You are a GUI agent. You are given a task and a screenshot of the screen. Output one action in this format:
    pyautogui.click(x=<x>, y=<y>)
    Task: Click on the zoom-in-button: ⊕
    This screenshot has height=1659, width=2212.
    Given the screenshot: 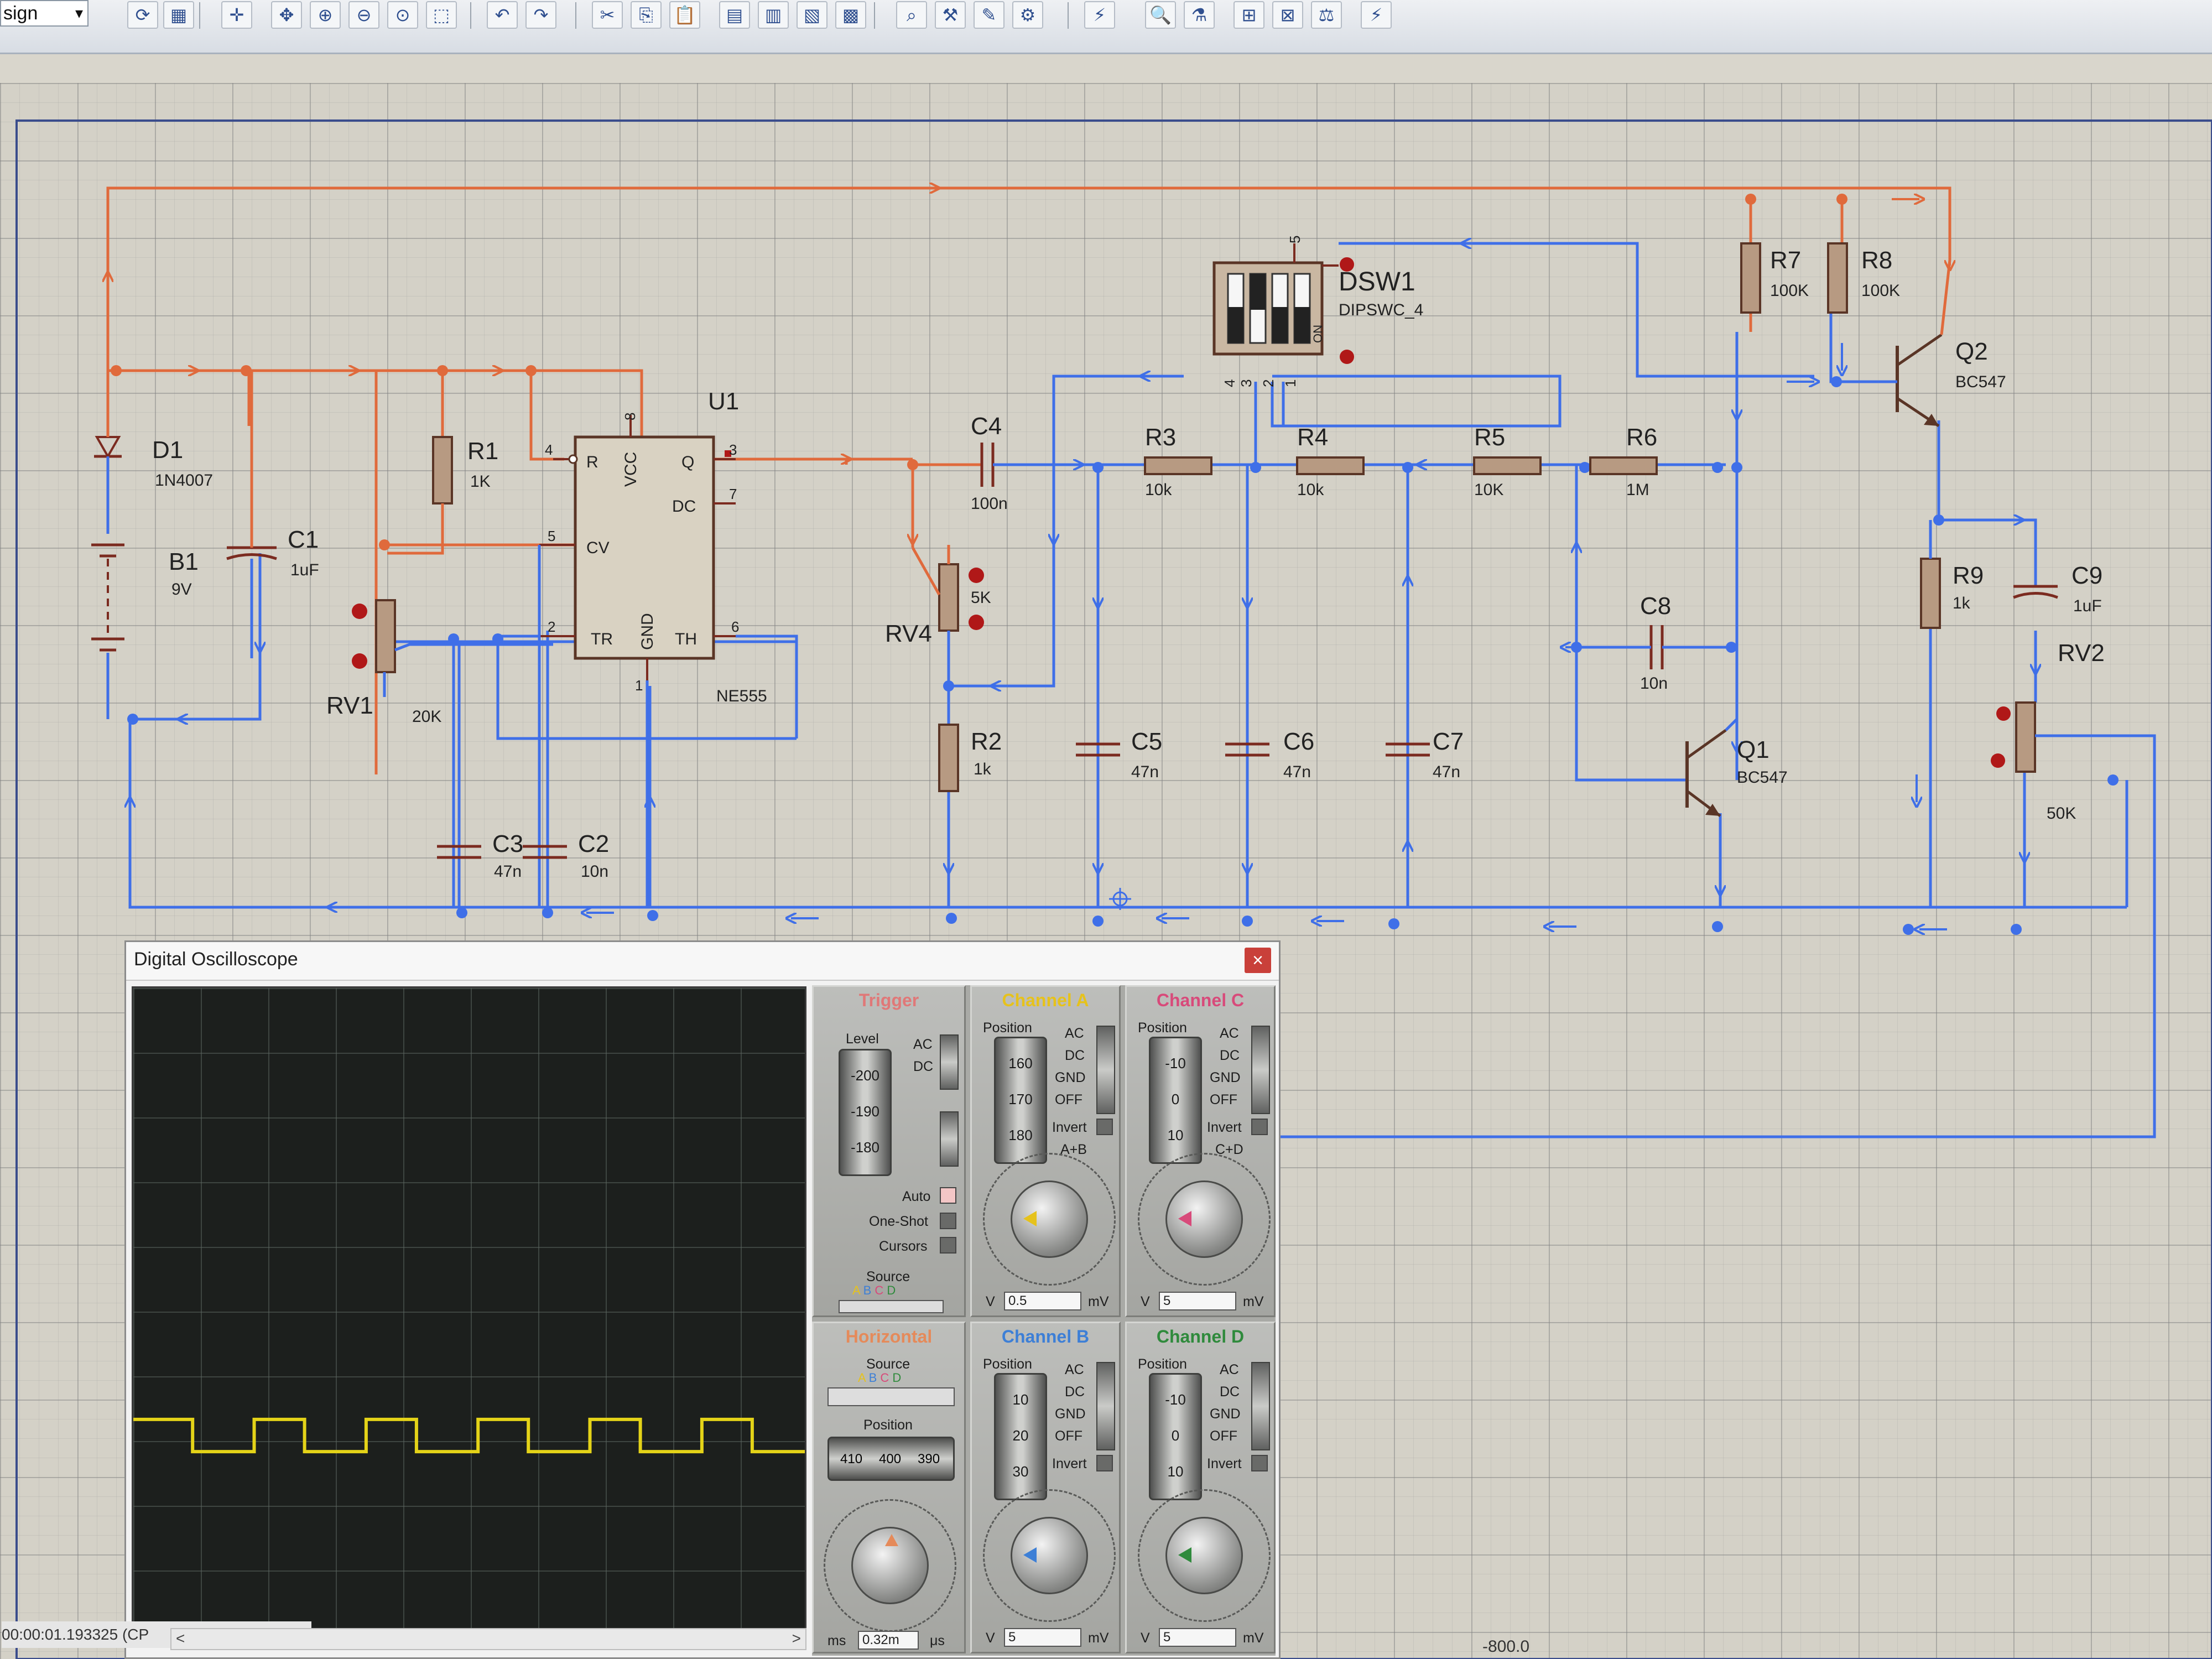 What is the action you would take?
    pyautogui.click(x=325, y=15)
    